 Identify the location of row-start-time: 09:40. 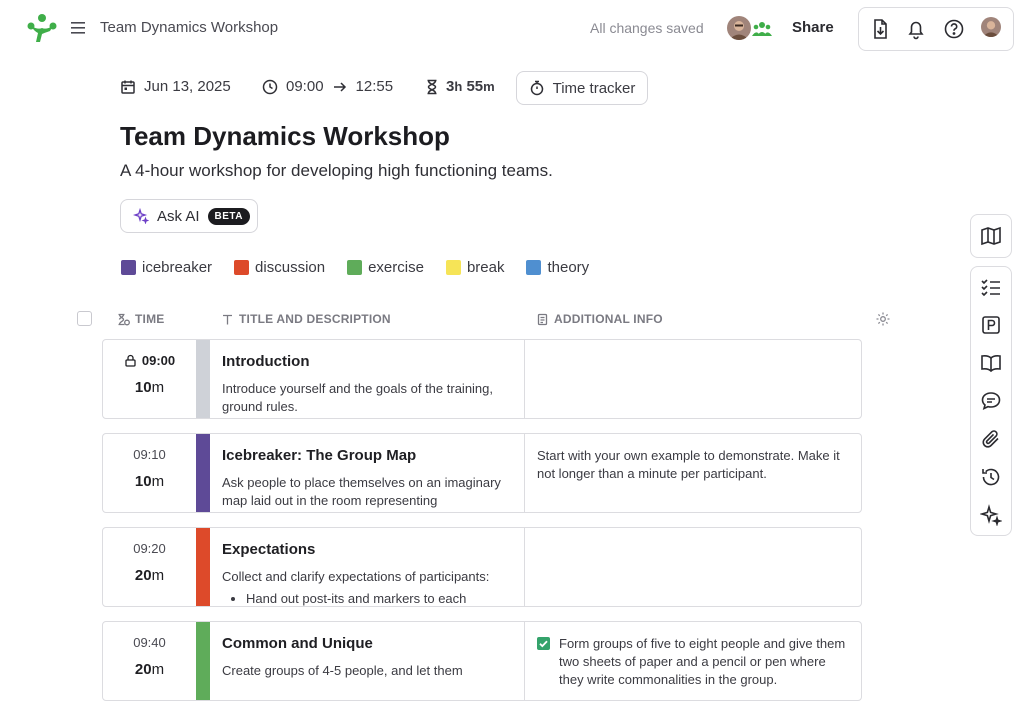
(149, 642).